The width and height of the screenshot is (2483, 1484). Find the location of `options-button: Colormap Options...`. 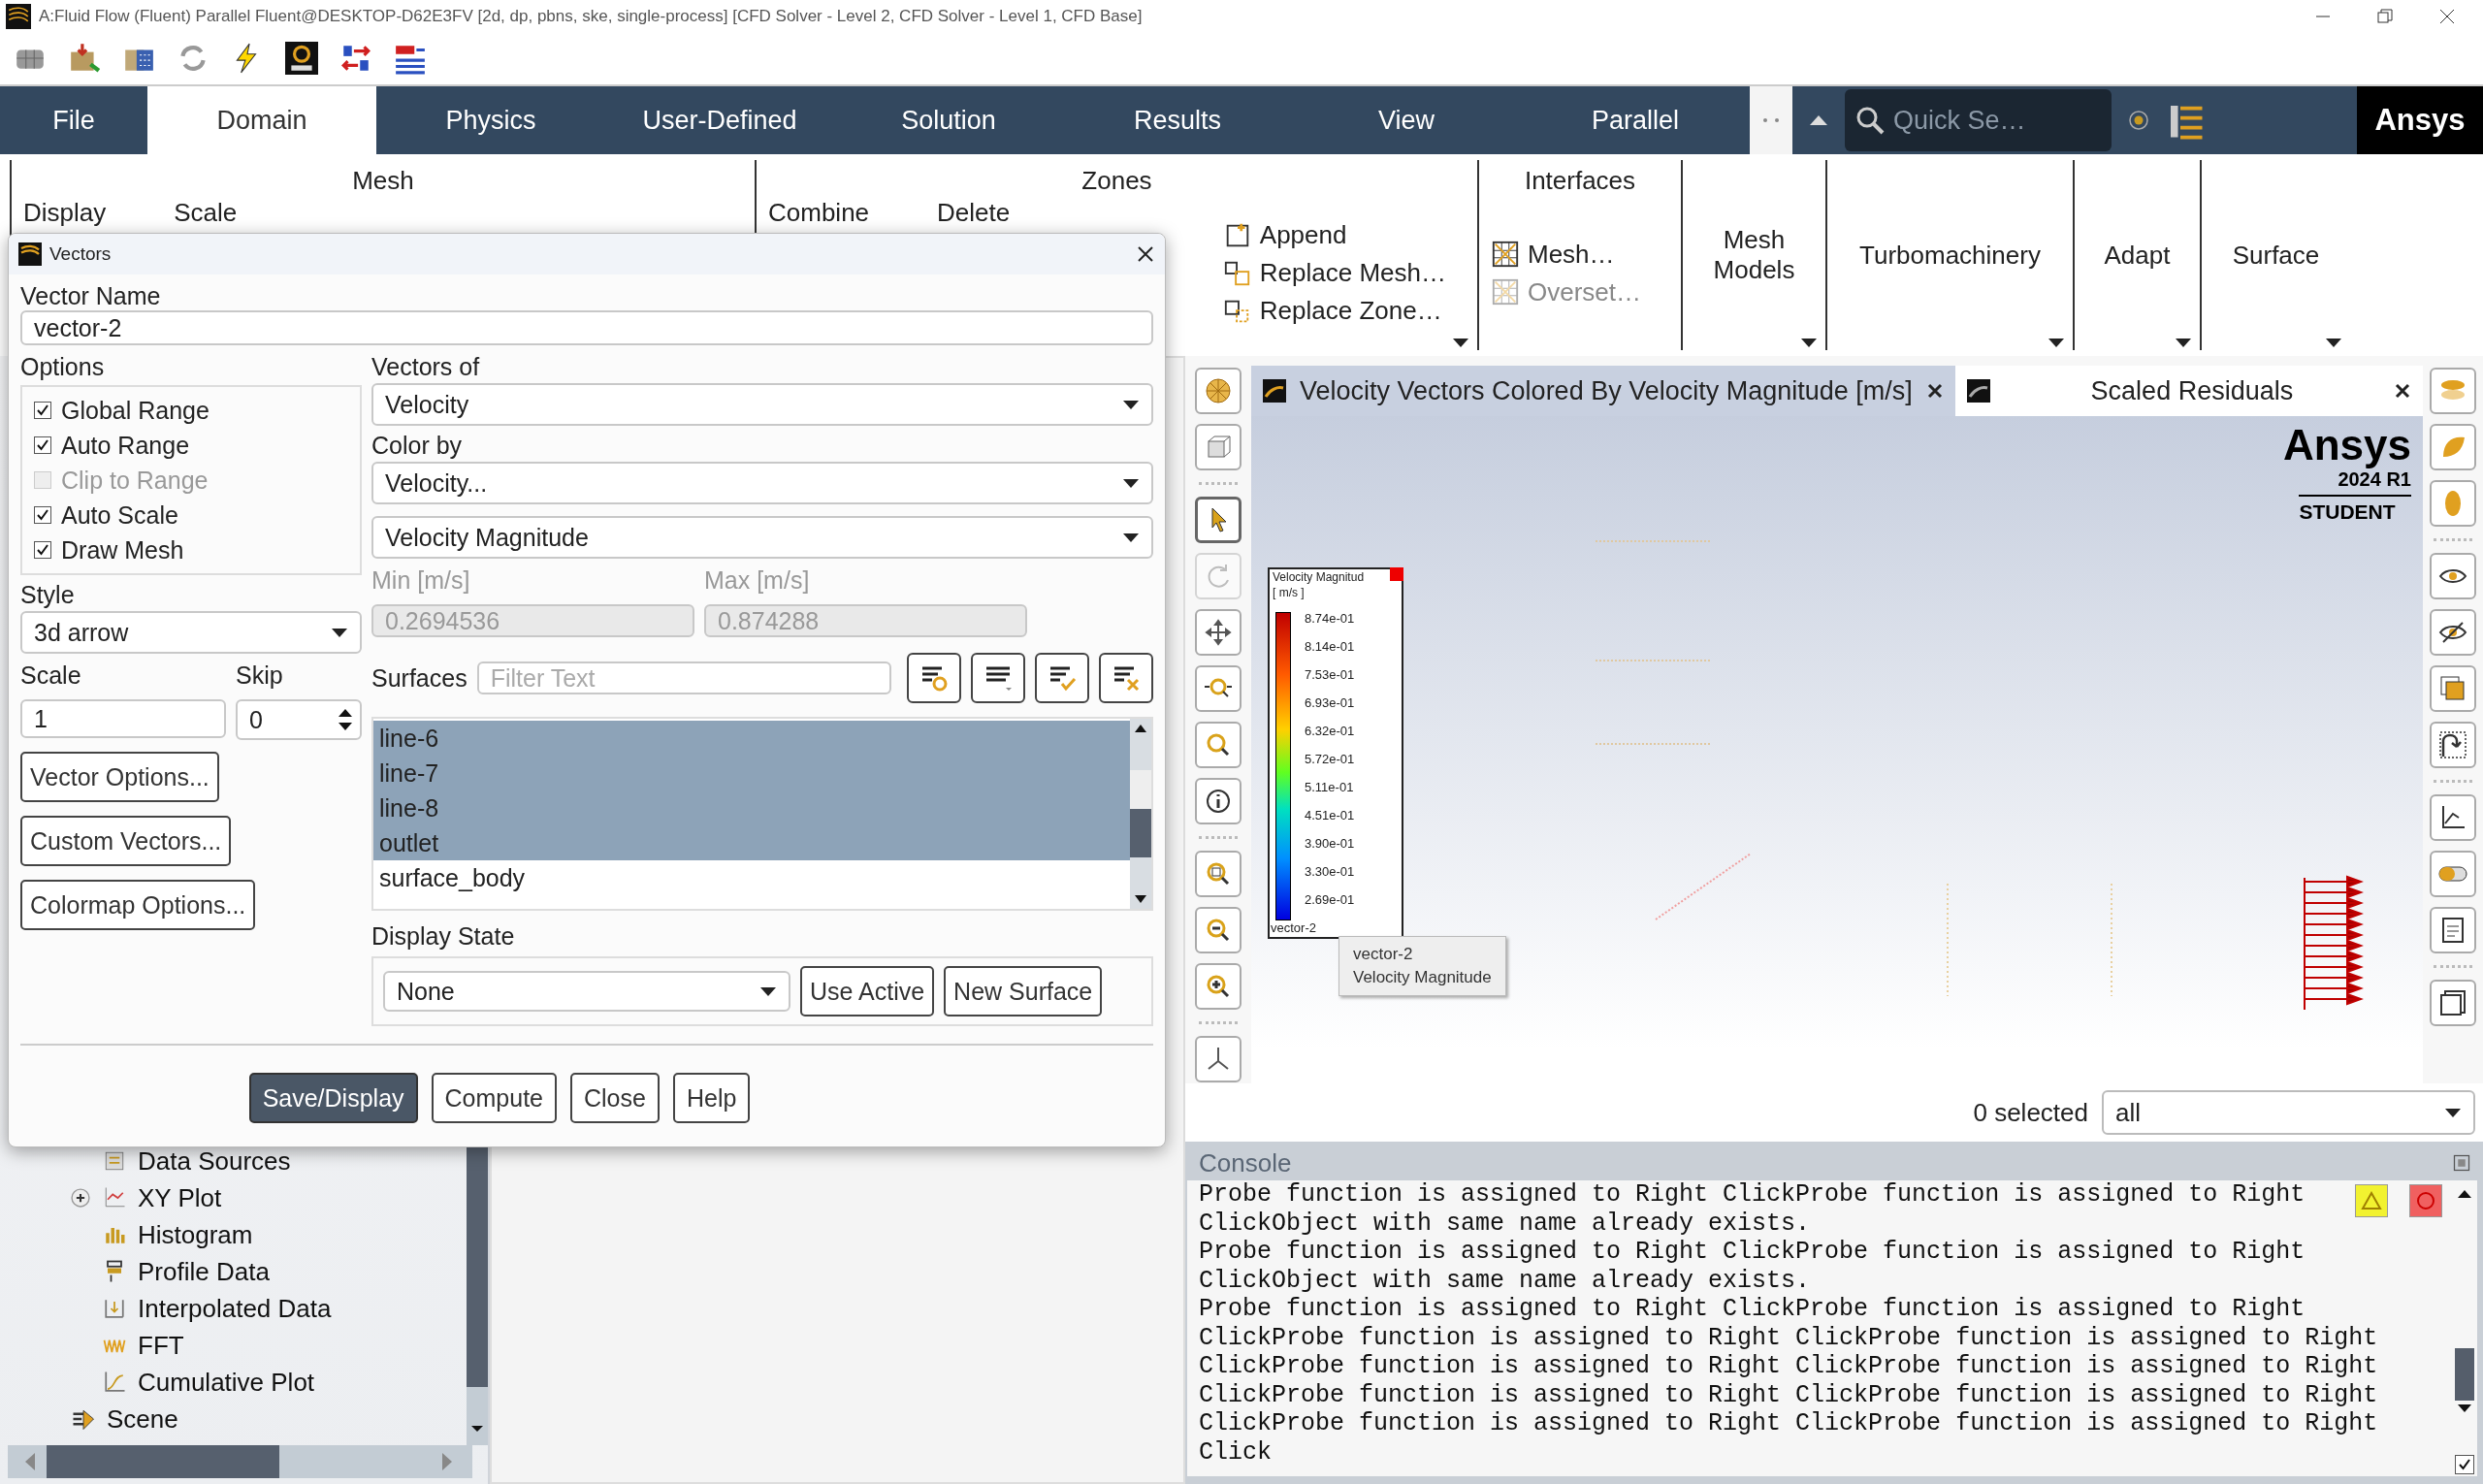

options-button: Colormap Options... is located at coordinates (138, 905).